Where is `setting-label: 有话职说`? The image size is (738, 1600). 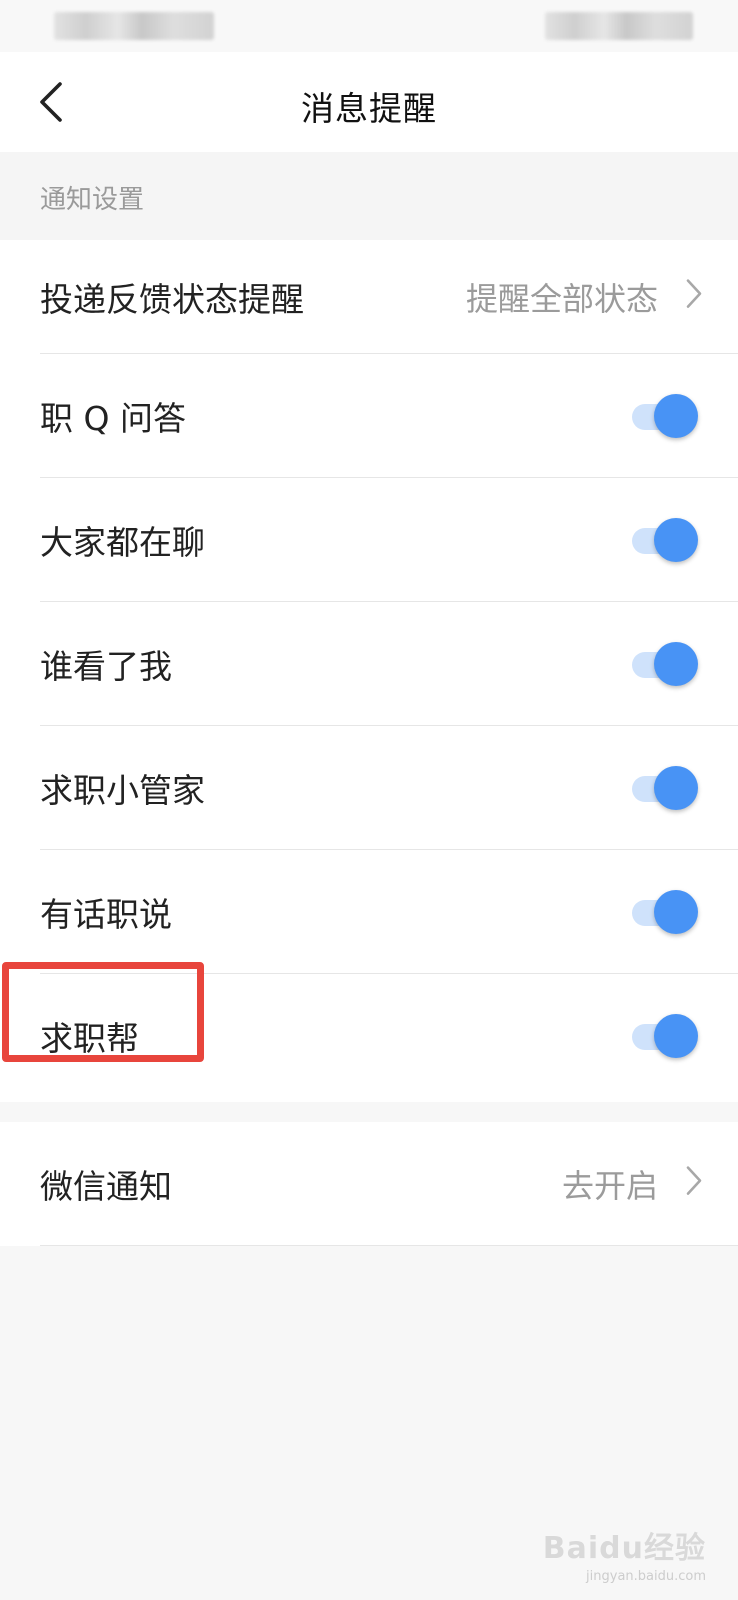
setting-label: 有话职说 is located at coordinates (106, 914).